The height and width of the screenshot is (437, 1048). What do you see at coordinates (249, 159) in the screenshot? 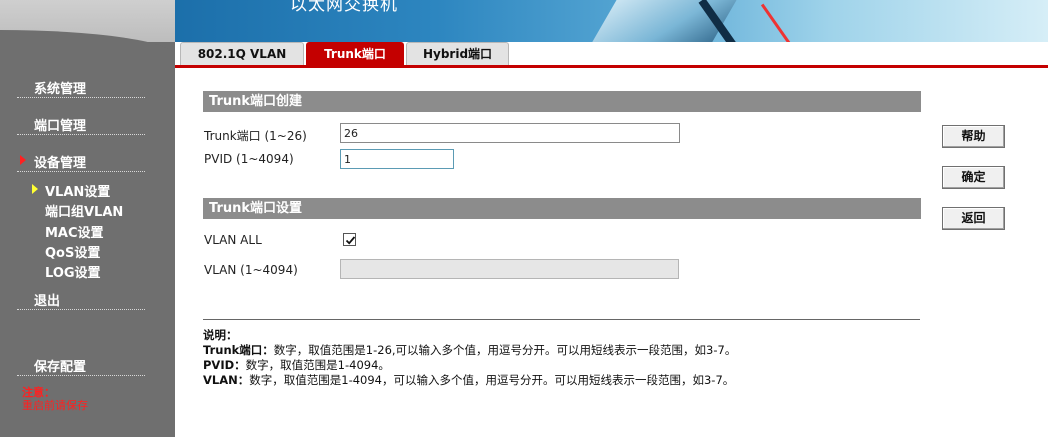
I see `pvid-label: PVID (1~4094)` at bounding box center [249, 159].